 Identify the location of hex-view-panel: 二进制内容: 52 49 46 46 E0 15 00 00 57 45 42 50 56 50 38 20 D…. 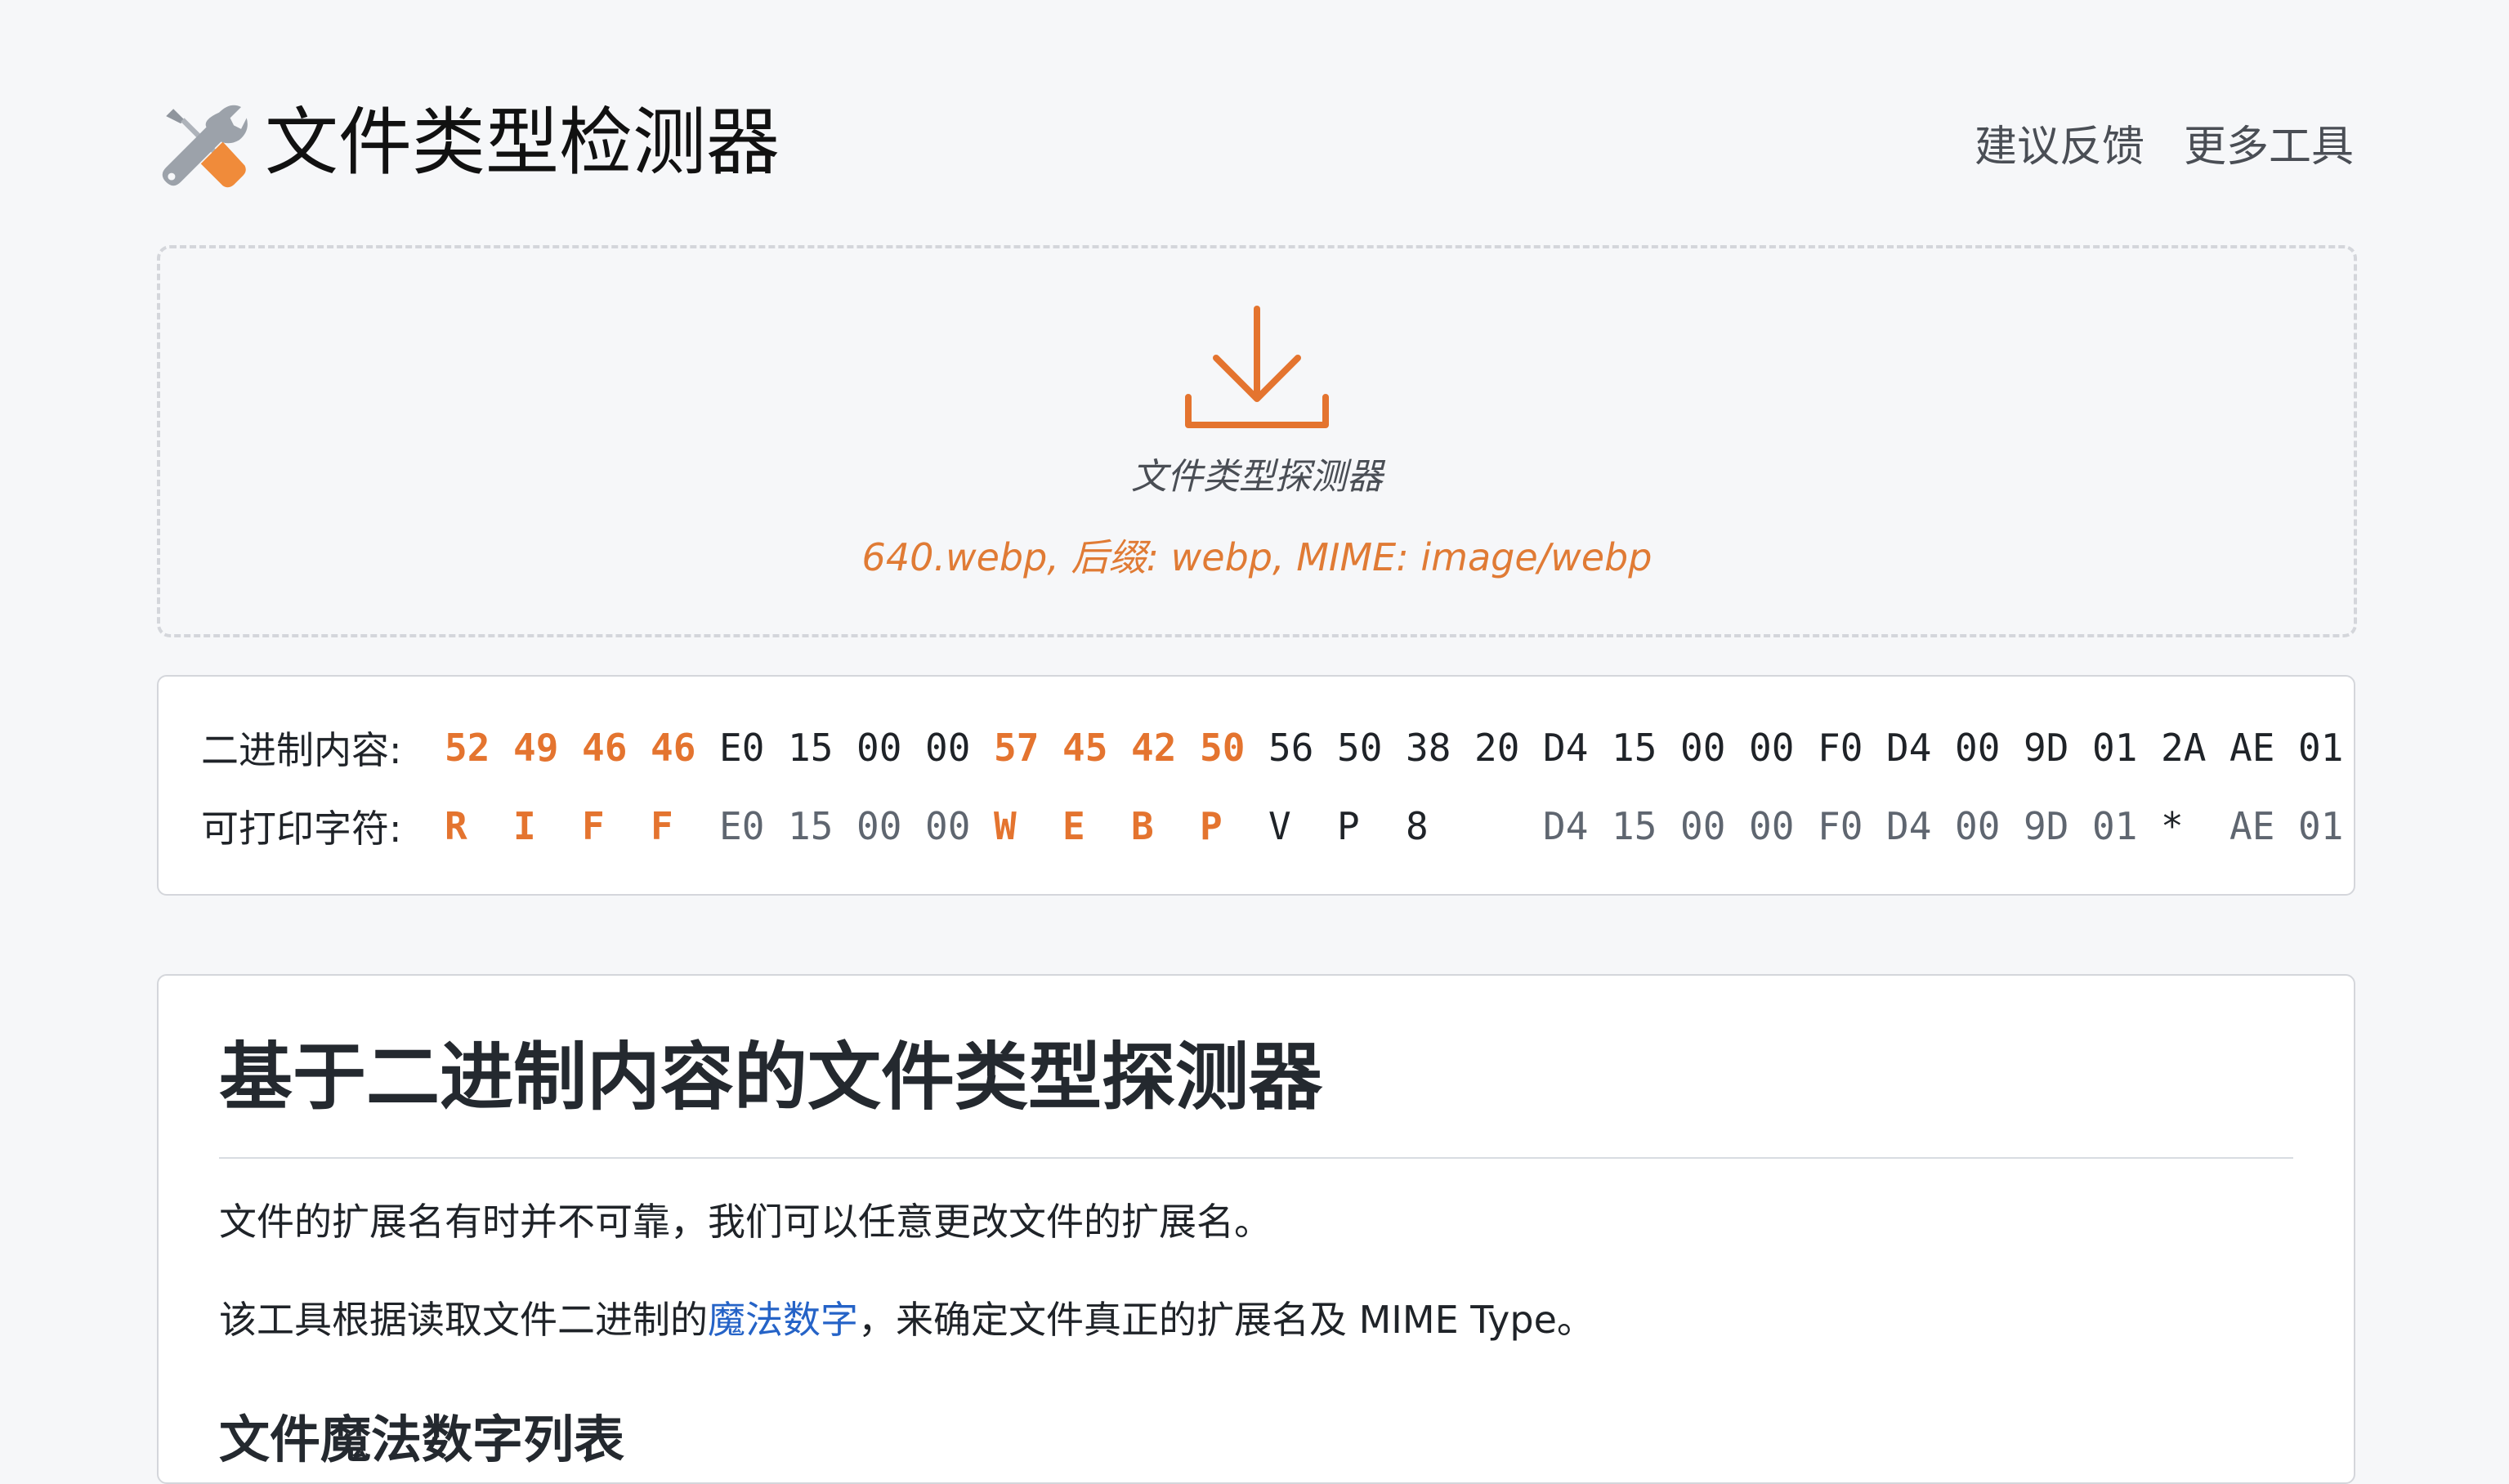
(1256, 785).